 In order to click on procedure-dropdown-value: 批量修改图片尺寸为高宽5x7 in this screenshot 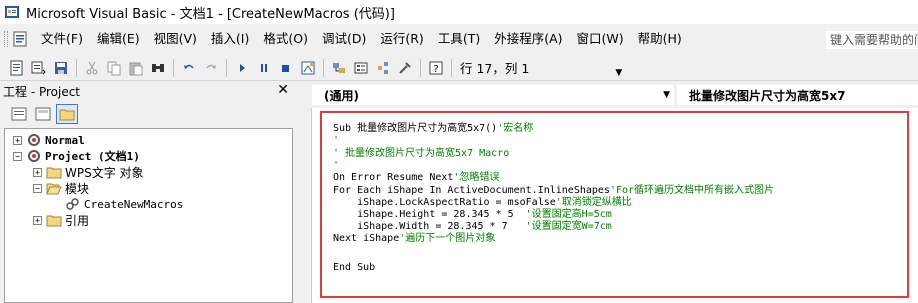, I will do `click(767, 95)`.